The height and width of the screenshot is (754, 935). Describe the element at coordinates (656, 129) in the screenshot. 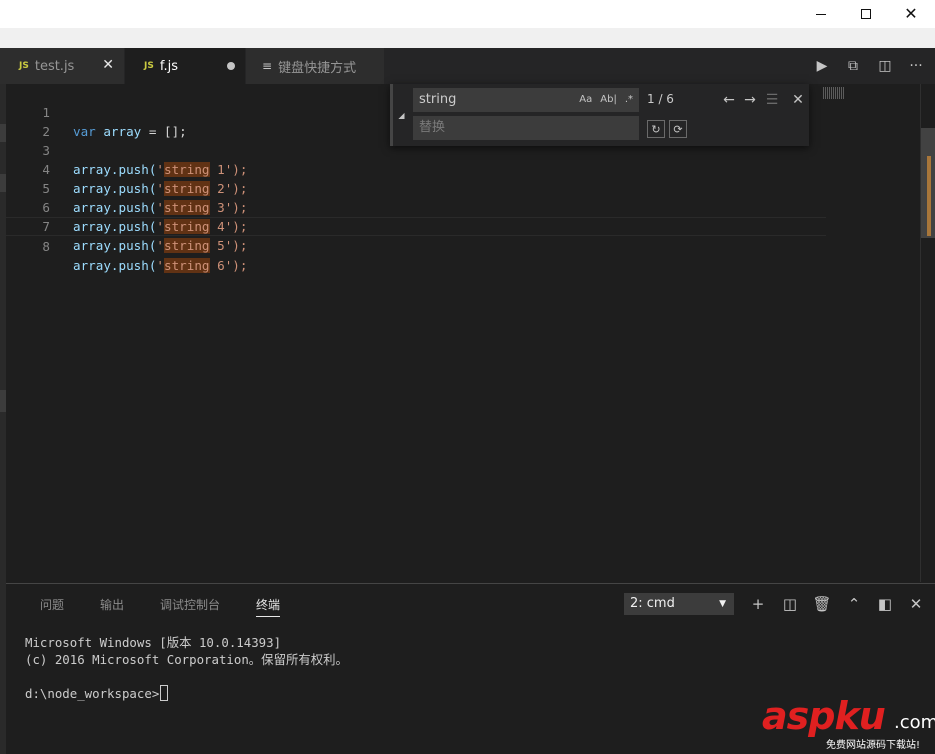

I see `replace-icon: ↻` at that location.